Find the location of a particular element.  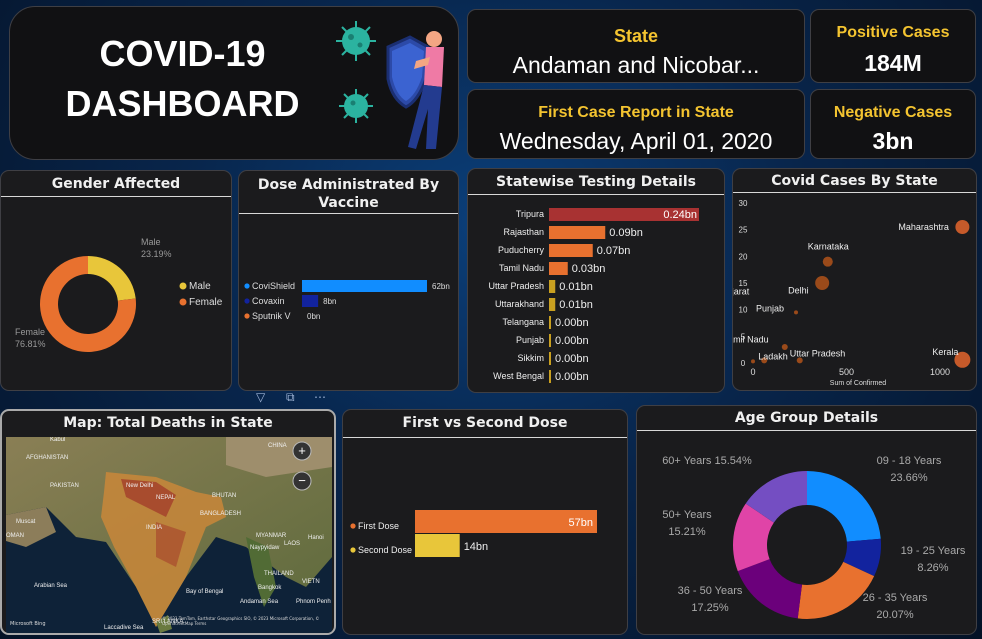

cases-xtick: 1000 is located at coordinates (940, 372).